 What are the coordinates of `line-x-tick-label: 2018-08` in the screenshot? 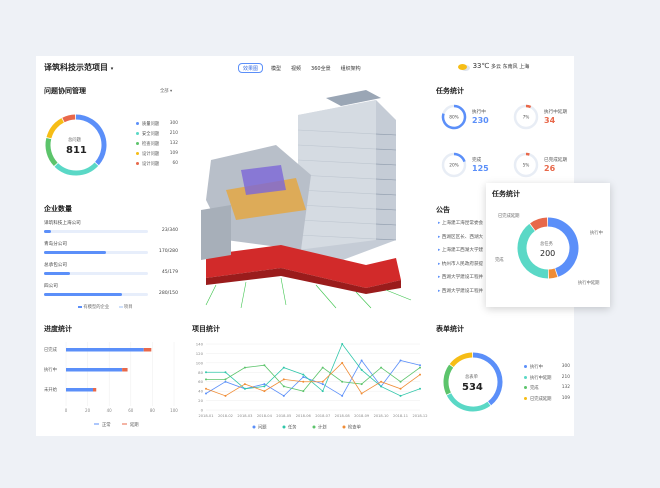 It's located at (343, 416).